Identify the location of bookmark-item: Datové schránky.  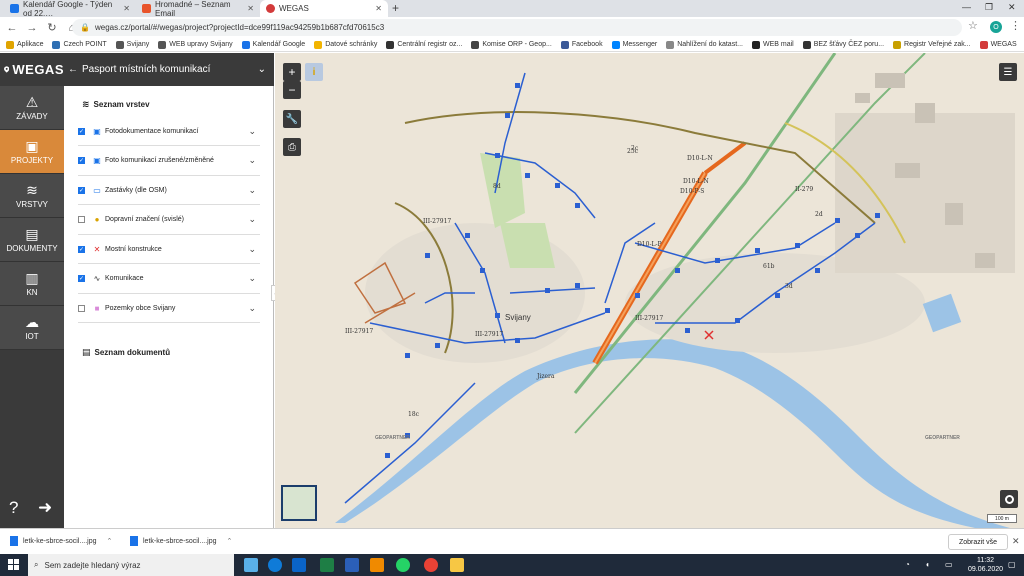
(345, 44).